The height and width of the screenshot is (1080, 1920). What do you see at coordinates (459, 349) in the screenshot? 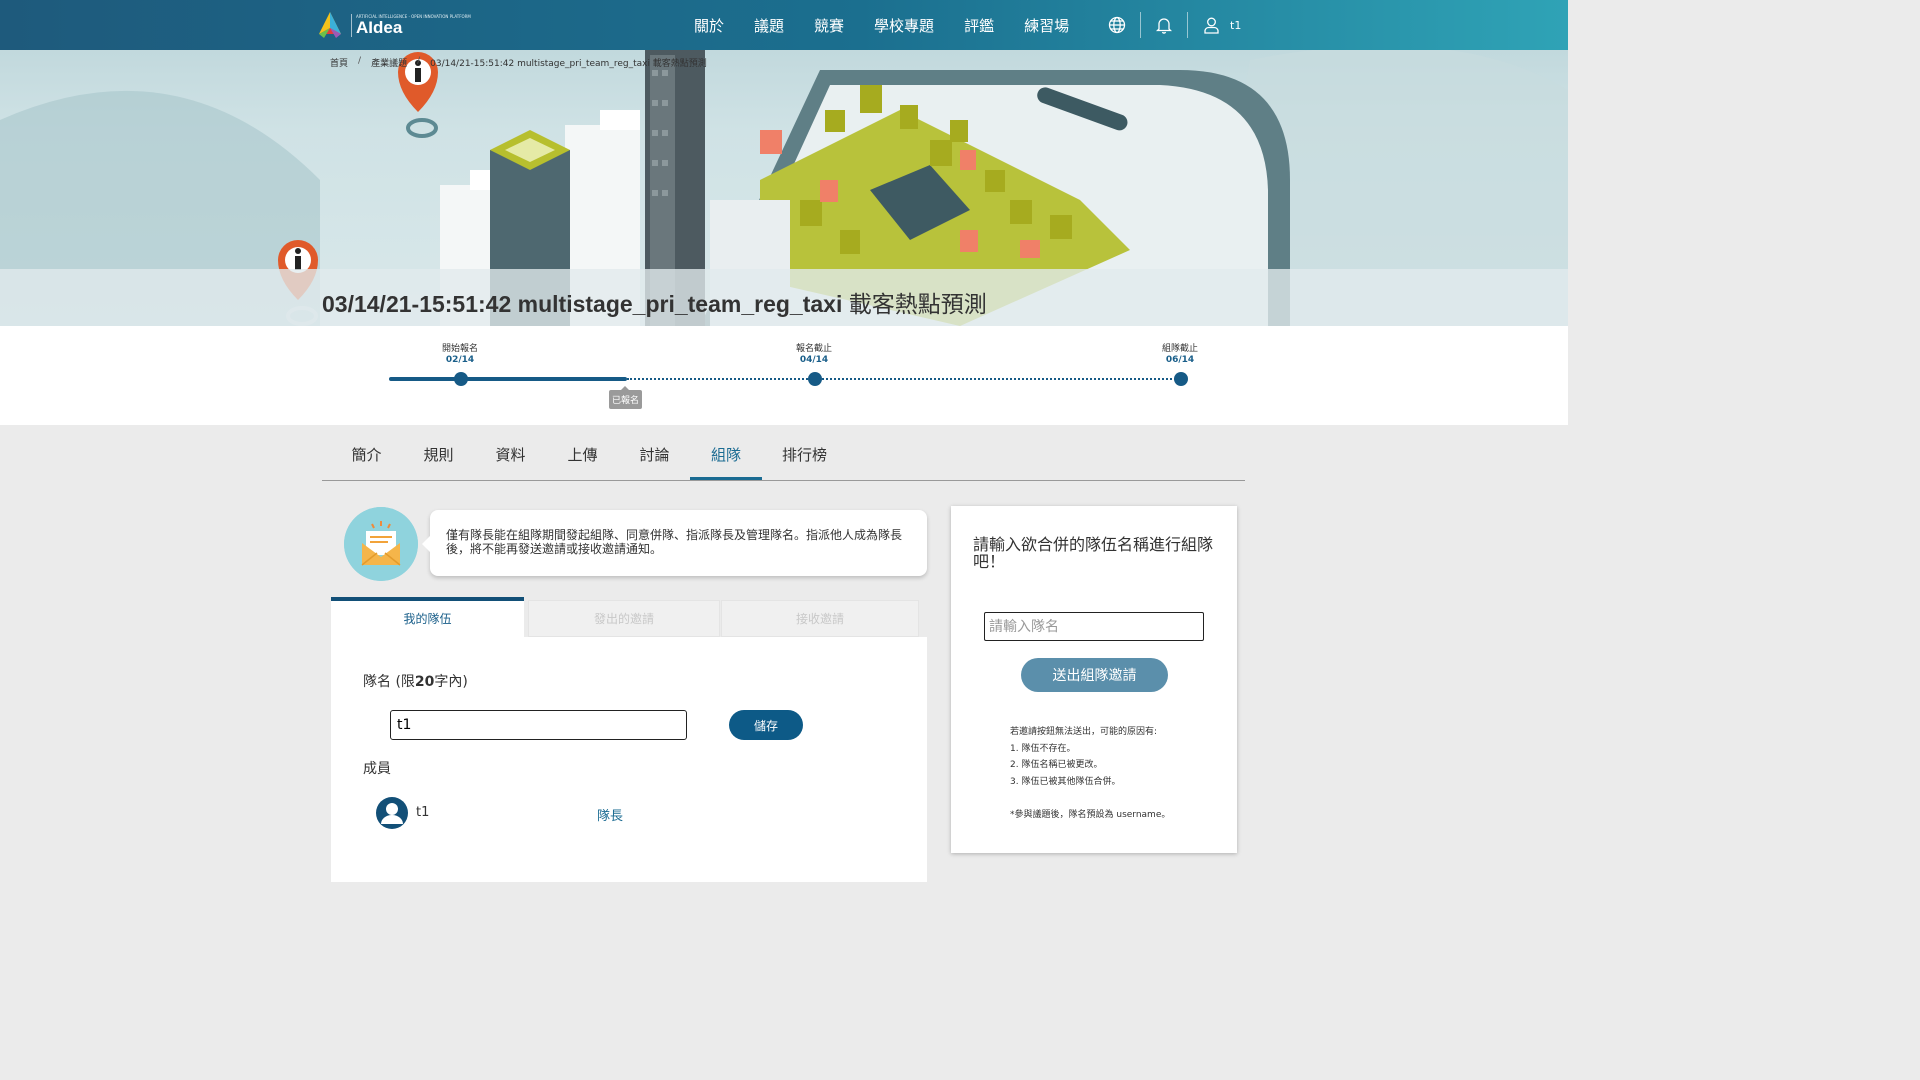
I see `timeline-label-start: 開始報名` at bounding box center [459, 349].